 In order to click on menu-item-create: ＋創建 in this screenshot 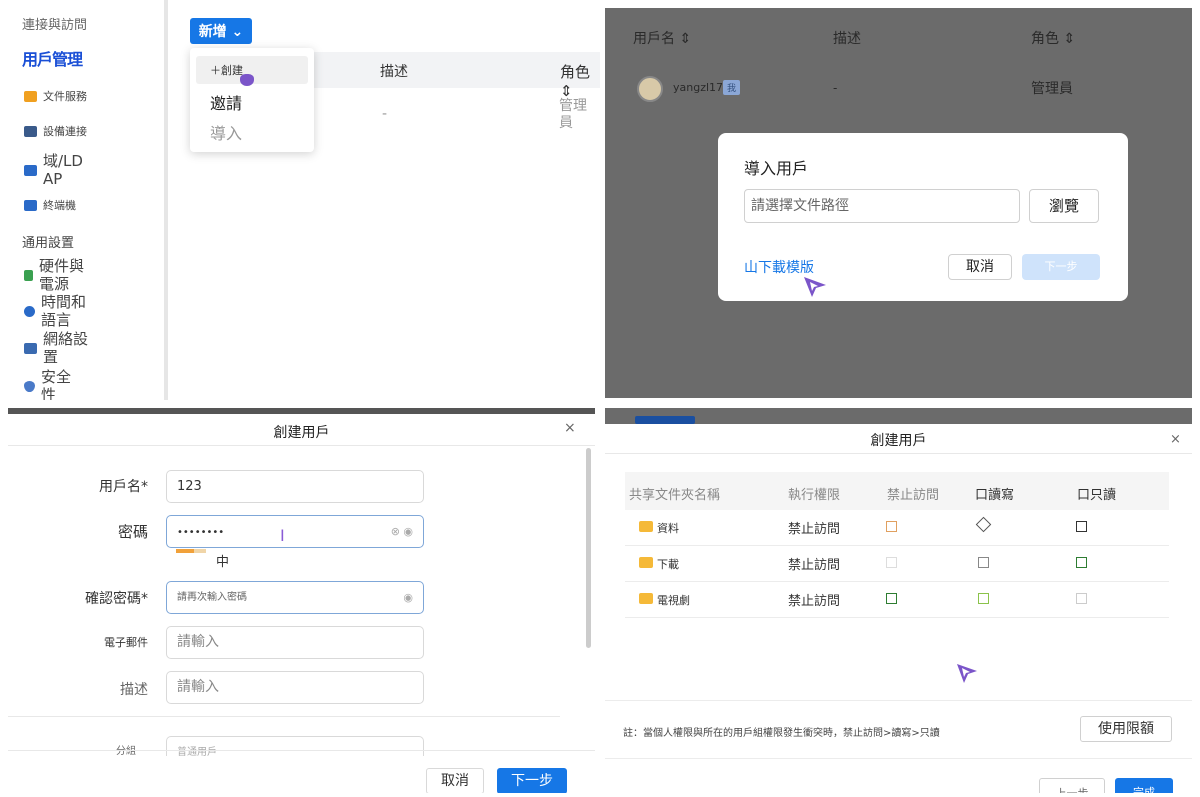, I will do `click(226, 70)`.